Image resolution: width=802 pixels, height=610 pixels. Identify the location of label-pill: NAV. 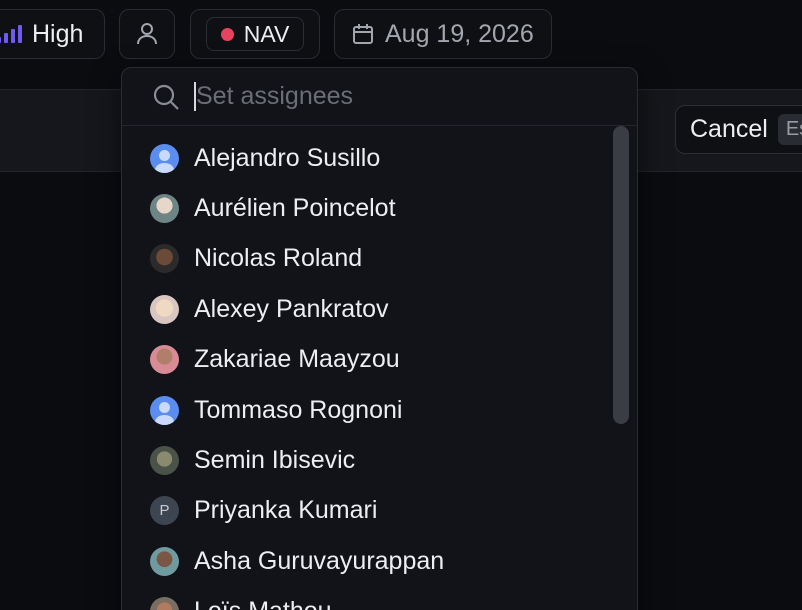
(255, 34).